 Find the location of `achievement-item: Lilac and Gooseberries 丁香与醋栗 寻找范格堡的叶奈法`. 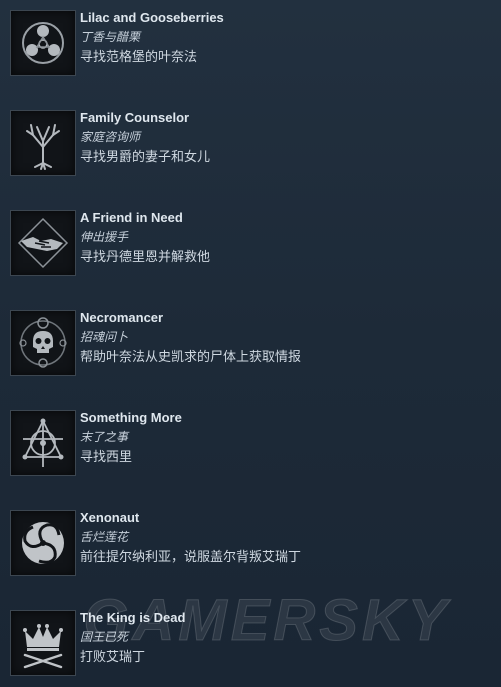

achievement-item: Lilac and Gooseberries 丁香与醋栗 寻找范格堡的叶奈法 is located at coordinates (250, 45).